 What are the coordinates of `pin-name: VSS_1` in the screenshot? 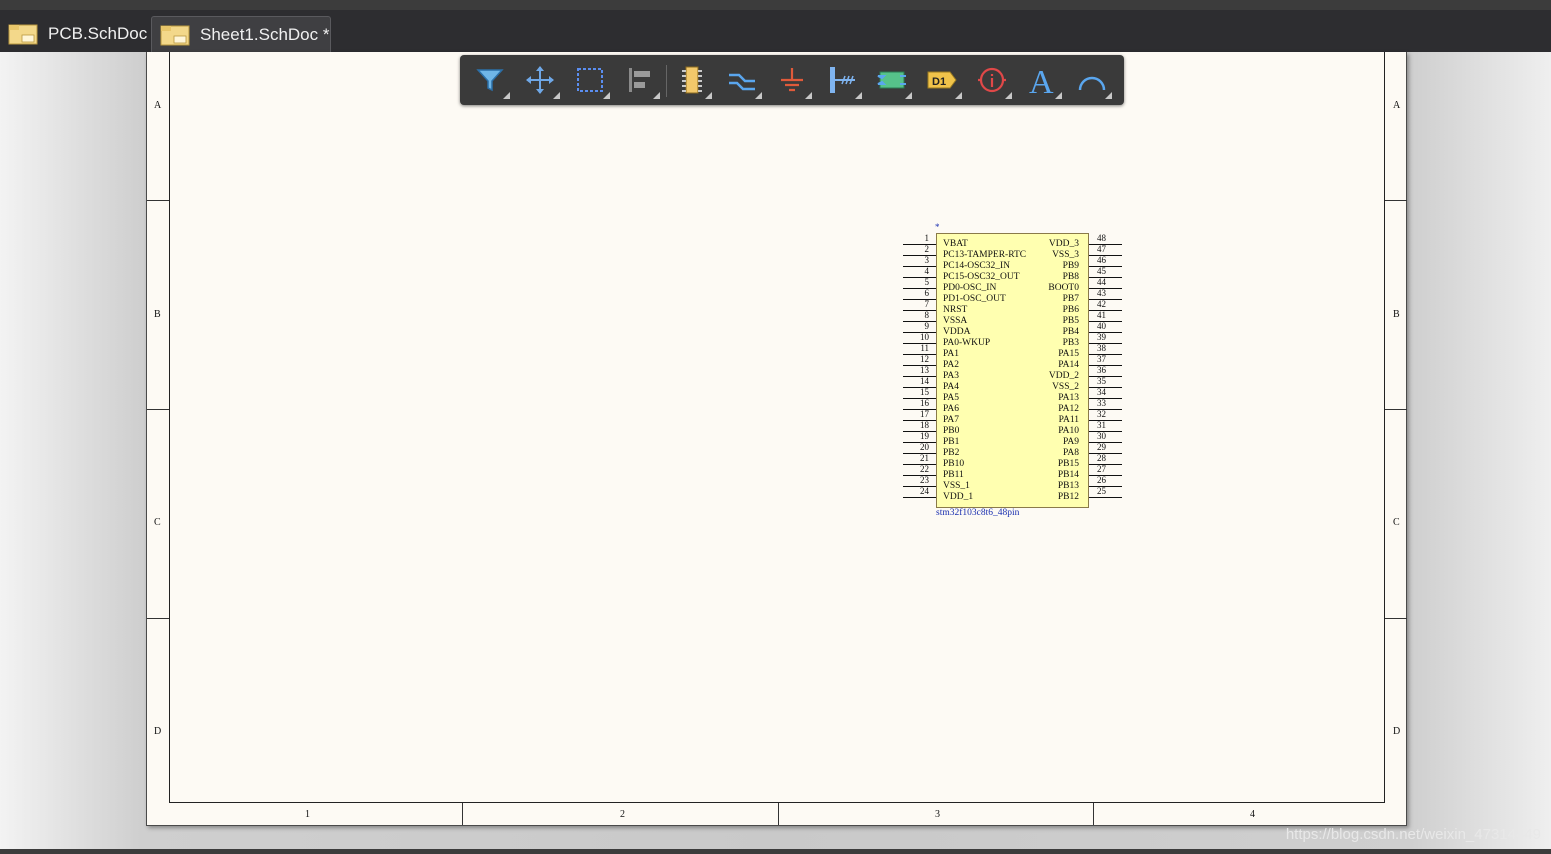 It's located at (956, 486).